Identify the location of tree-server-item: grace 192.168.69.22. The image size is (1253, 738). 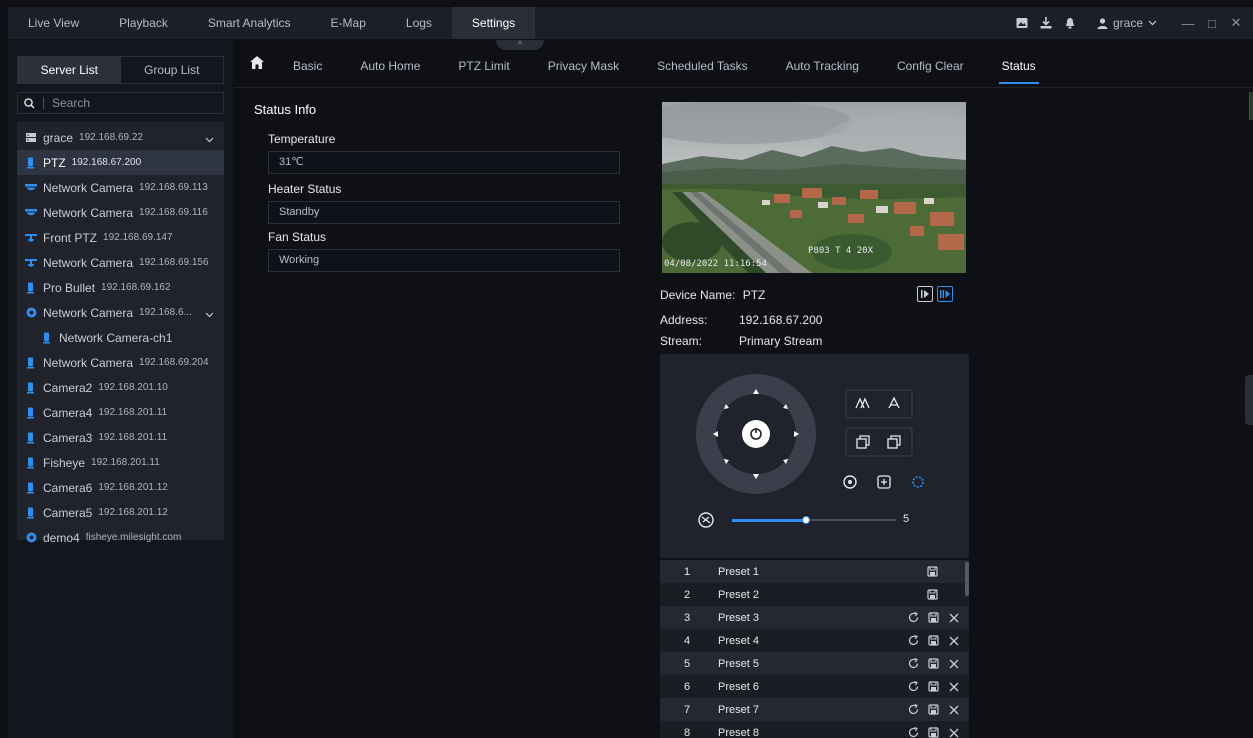
(120, 137).